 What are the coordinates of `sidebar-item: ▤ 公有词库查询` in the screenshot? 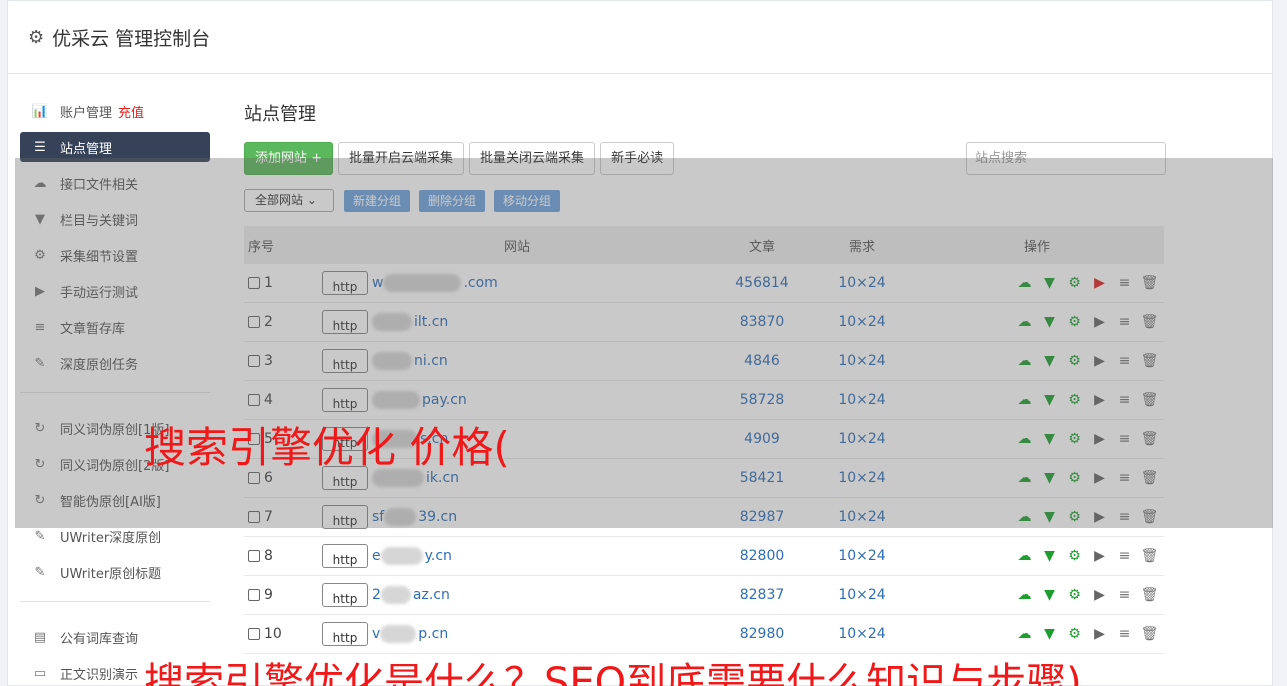 It's located at (115, 637).